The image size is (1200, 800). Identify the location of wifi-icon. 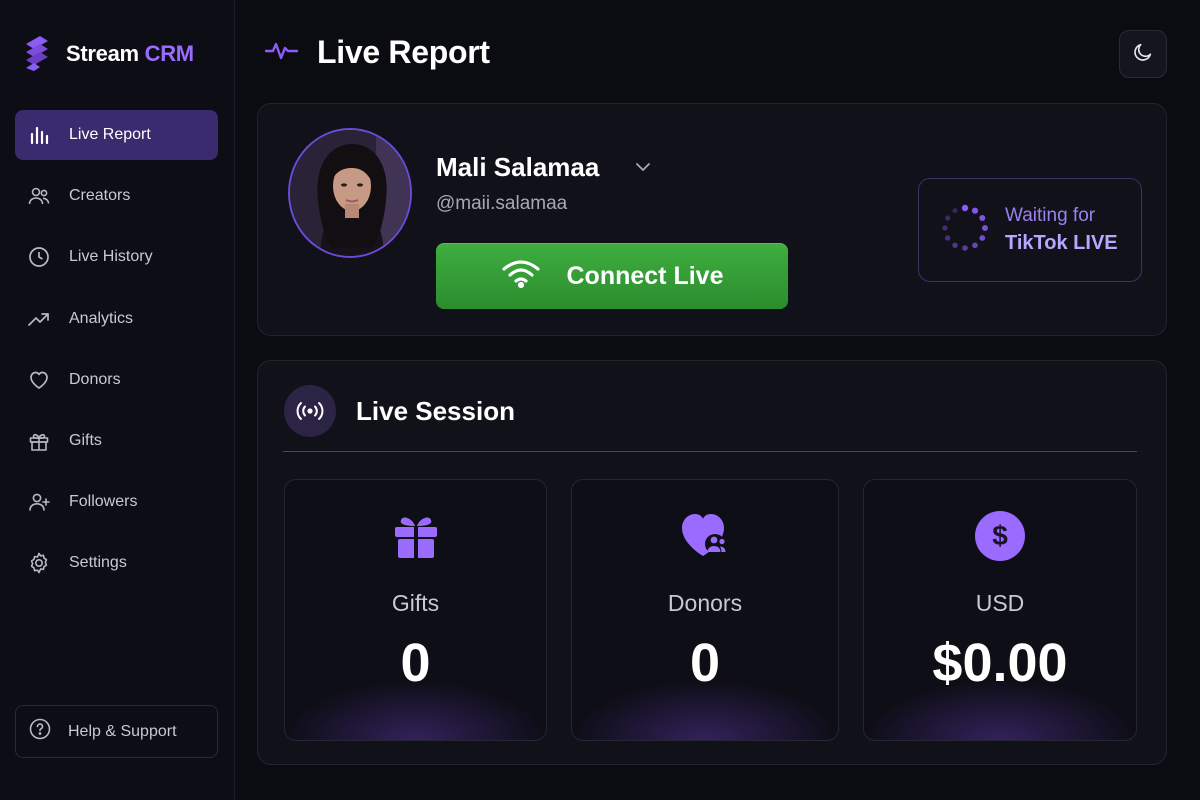
(521, 276).